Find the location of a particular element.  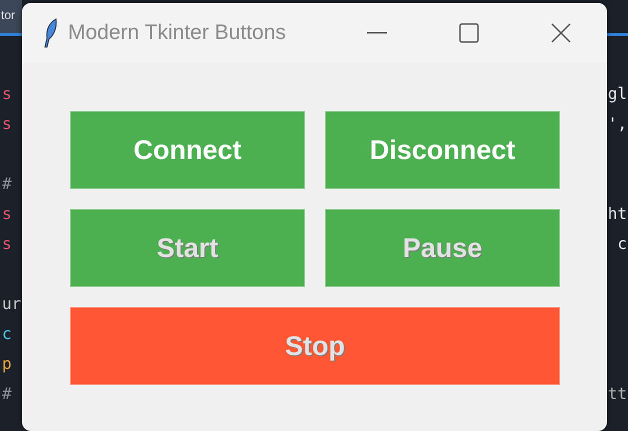

action-button: Disconnect is located at coordinates (442, 150).